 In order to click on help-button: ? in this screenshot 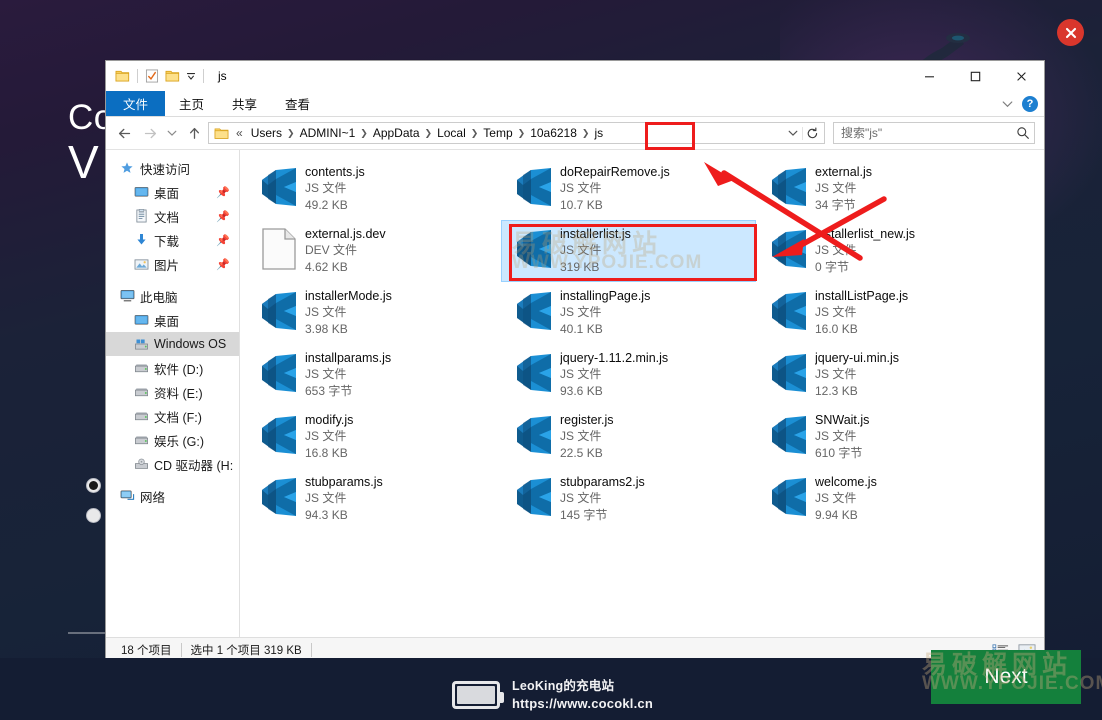, I will do `click(1030, 104)`.